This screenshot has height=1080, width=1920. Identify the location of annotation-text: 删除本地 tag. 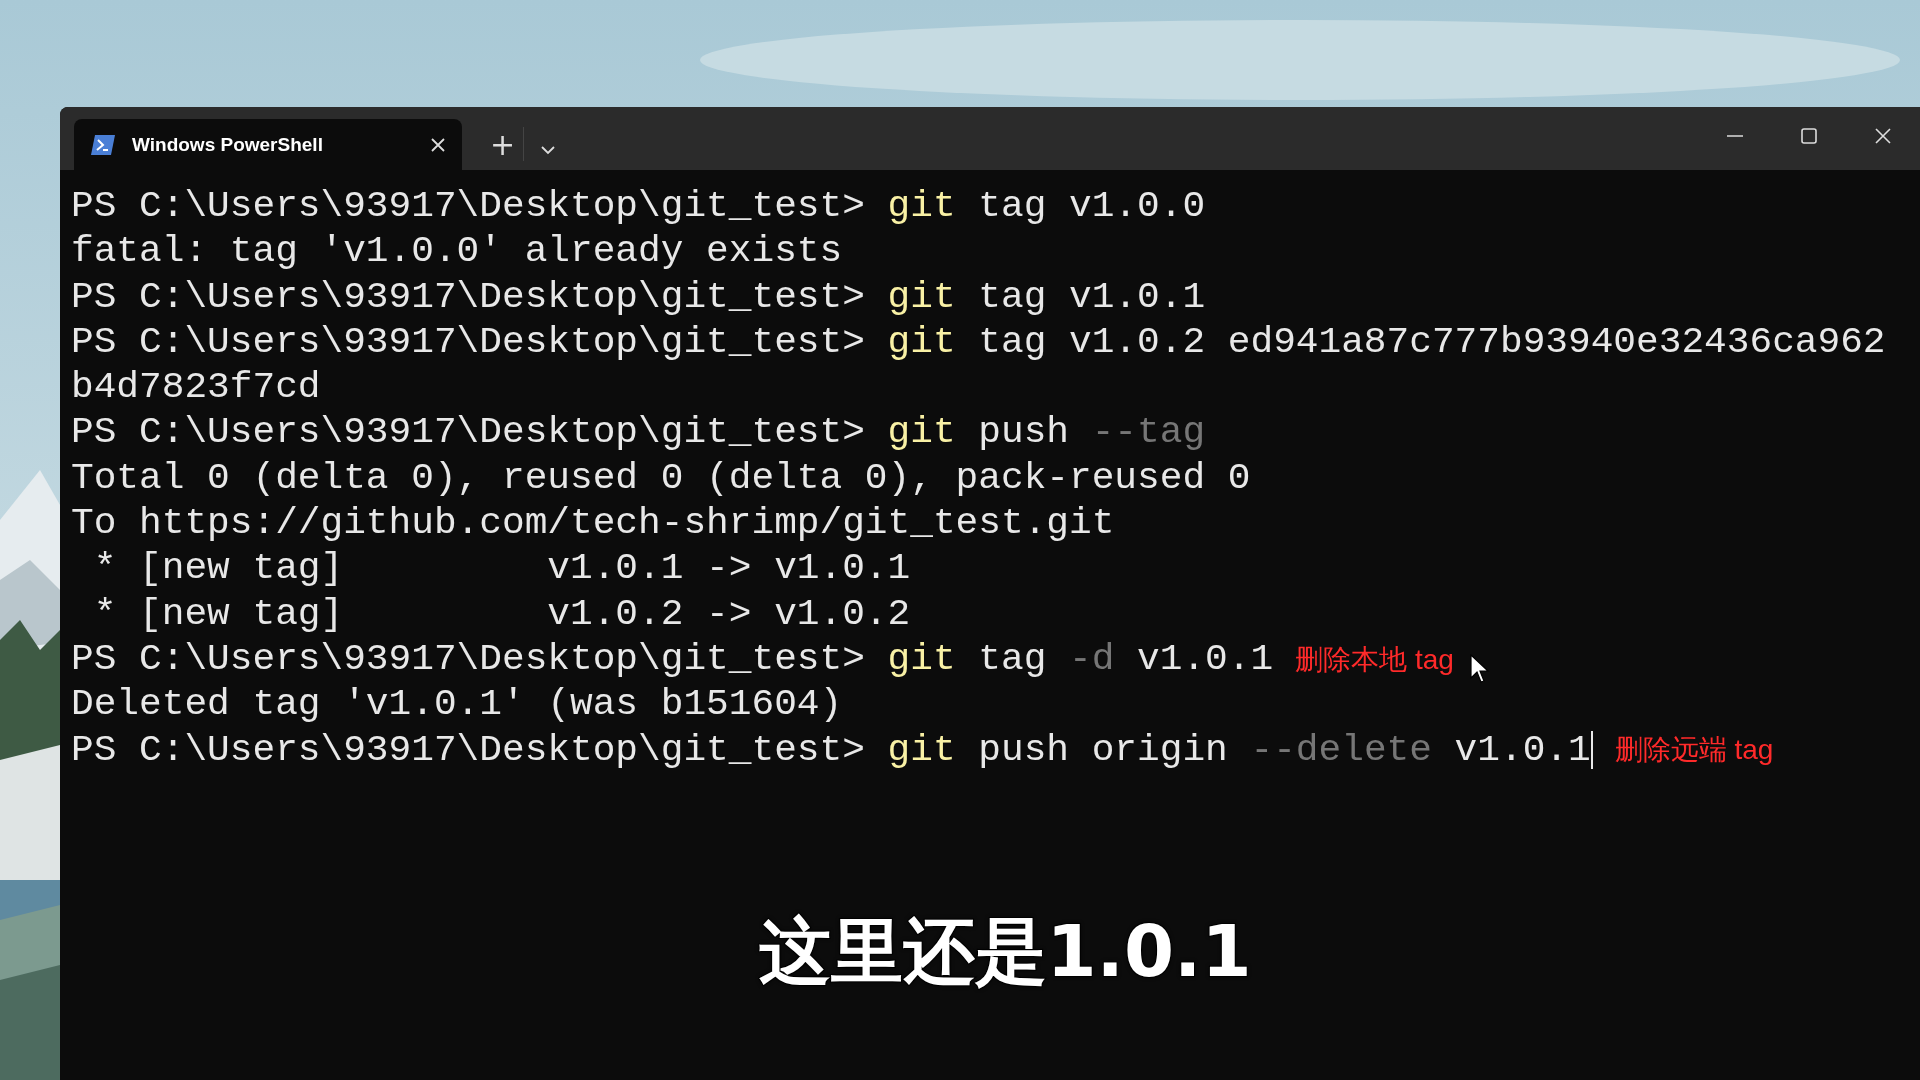
(1374, 659).